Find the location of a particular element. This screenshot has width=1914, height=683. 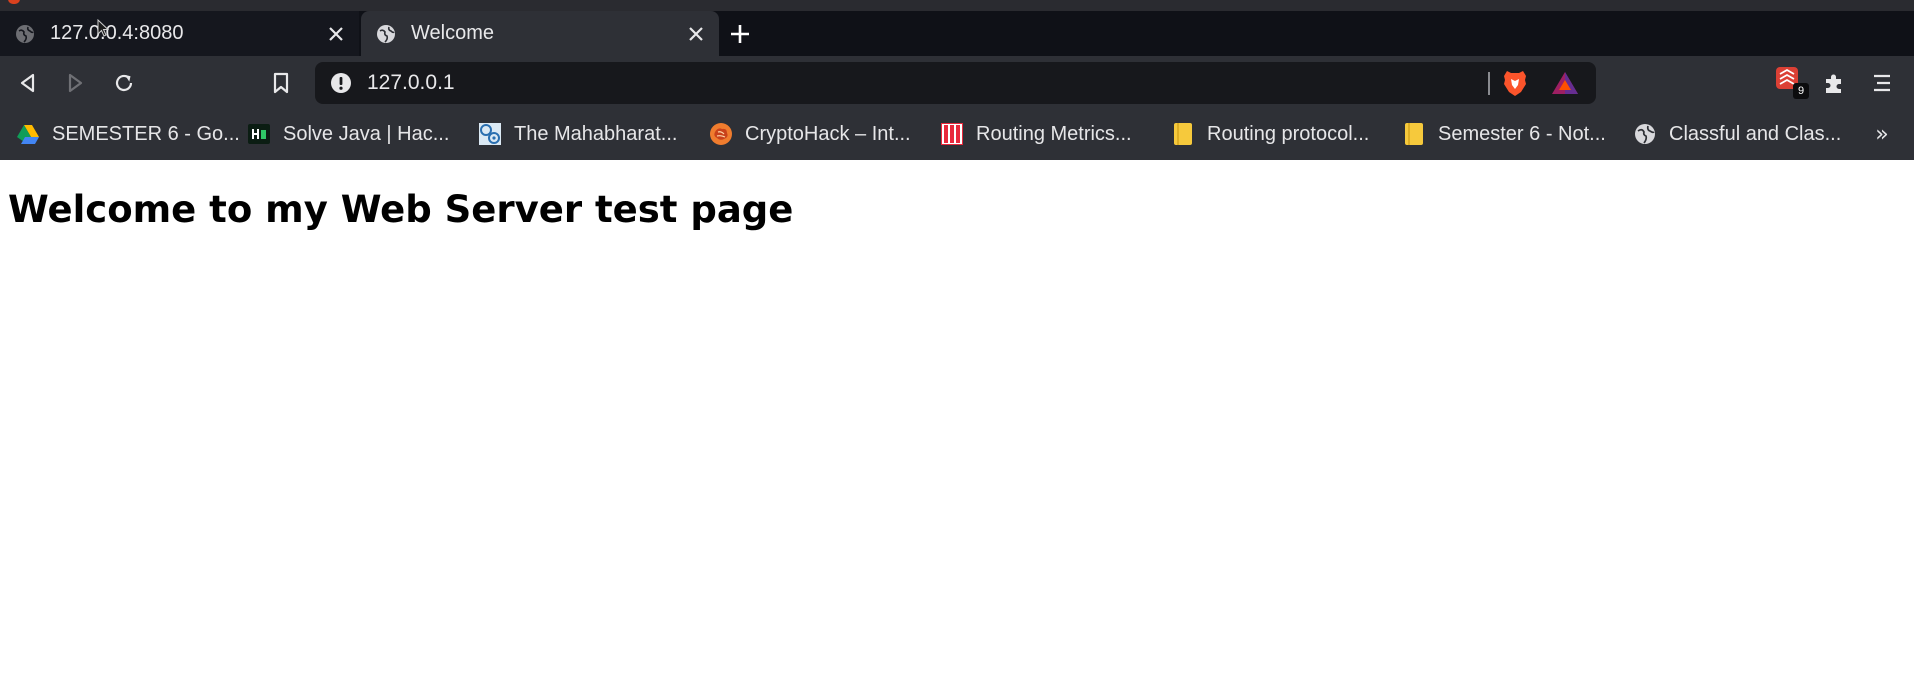

google-drive-icon is located at coordinates (28, 134).